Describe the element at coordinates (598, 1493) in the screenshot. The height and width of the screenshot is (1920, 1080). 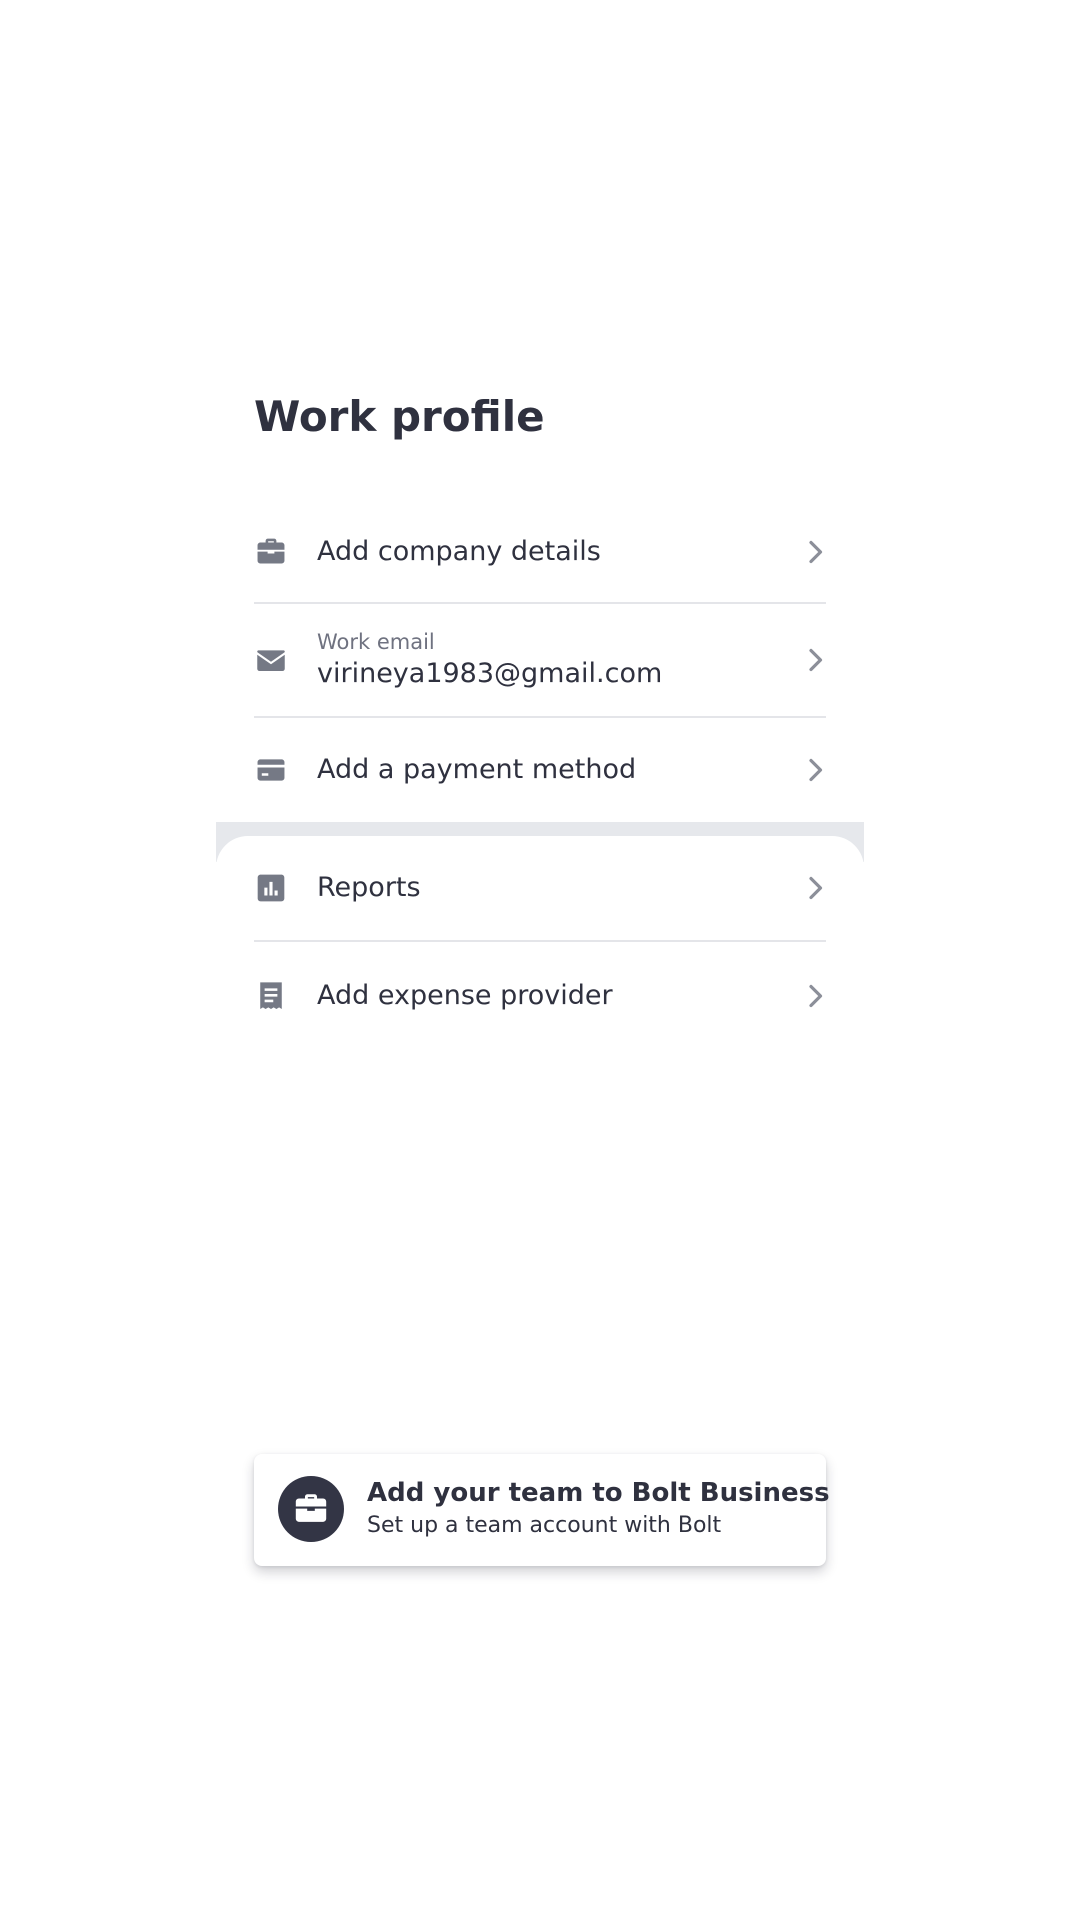
I see `promo-title: Add your team to Bolt Business` at that location.